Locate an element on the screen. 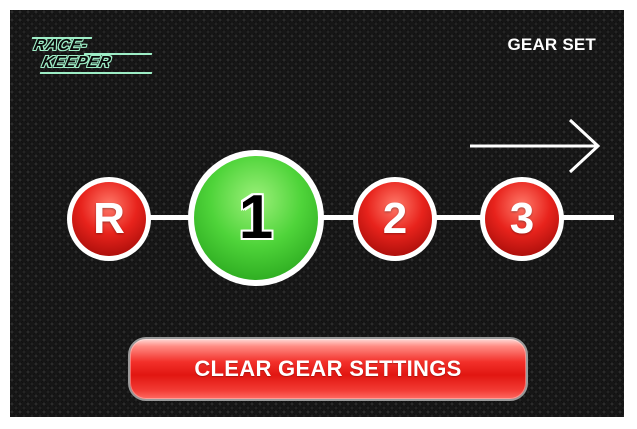  logo-line-1: RACE- is located at coordinates (61, 45).